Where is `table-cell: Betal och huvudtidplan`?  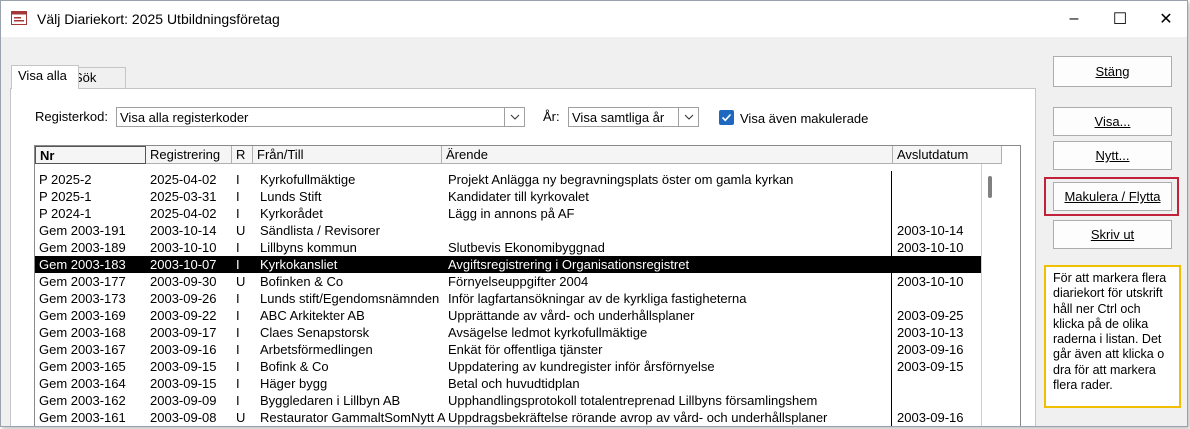 table-cell: Betal och huvudtidplan is located at coordinates (514, 383).